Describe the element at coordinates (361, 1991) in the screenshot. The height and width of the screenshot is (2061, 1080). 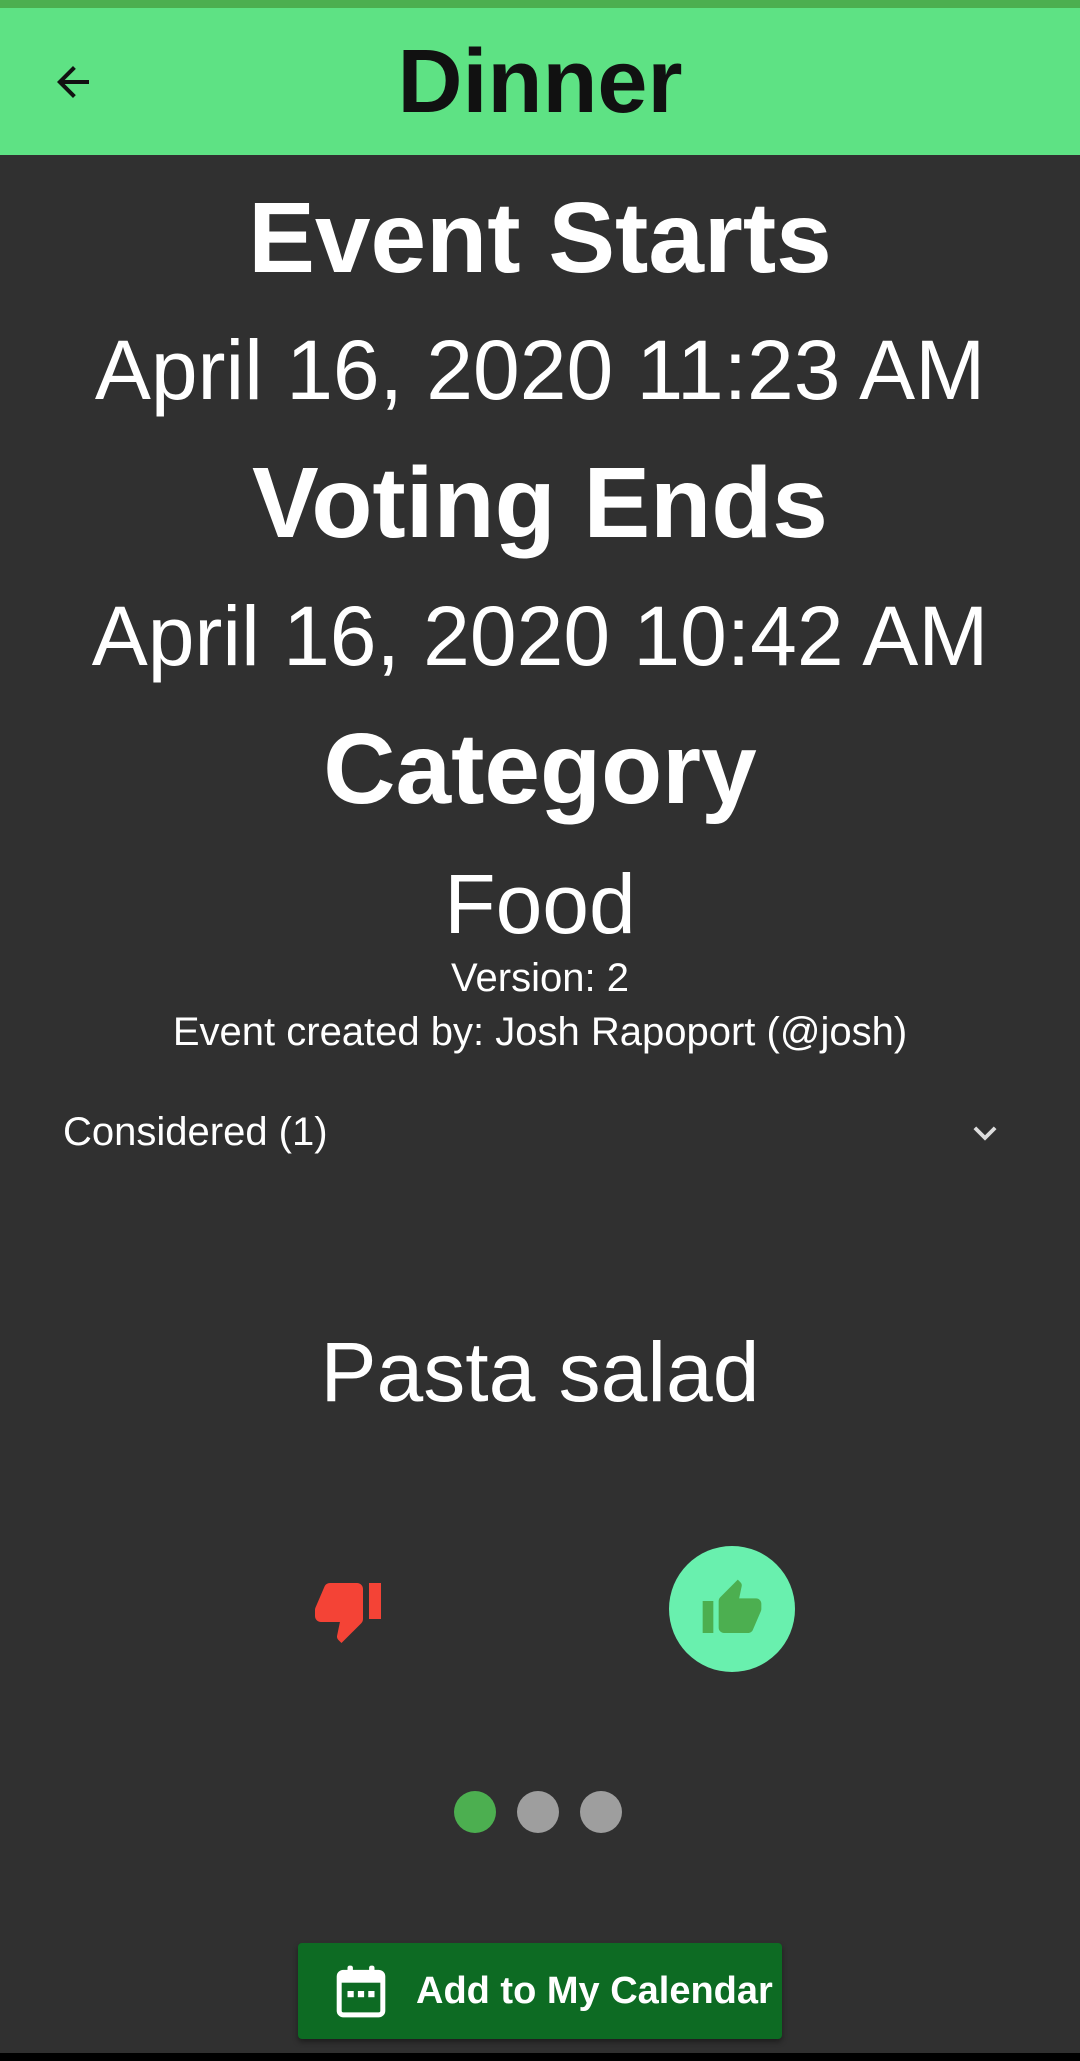
I see `calendar-icon` at that location.